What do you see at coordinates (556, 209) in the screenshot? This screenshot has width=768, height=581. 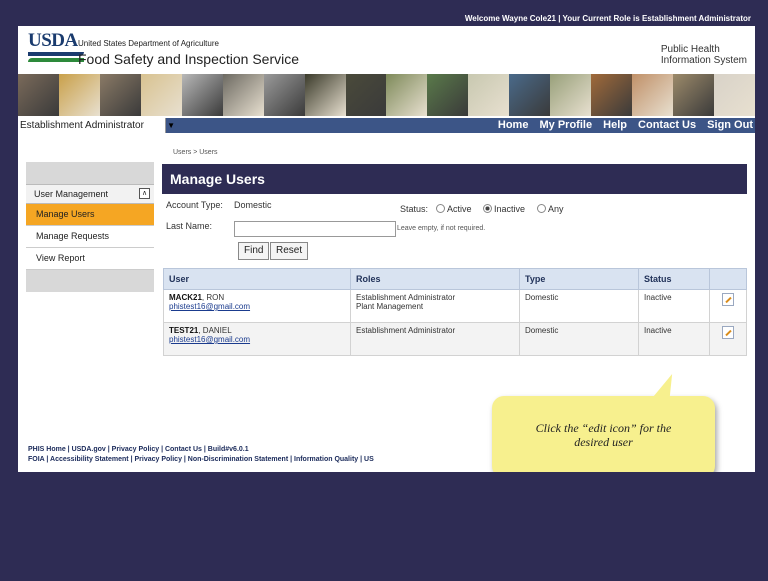 I see `radio-any-label: Any` at bounding box center [556, 209].